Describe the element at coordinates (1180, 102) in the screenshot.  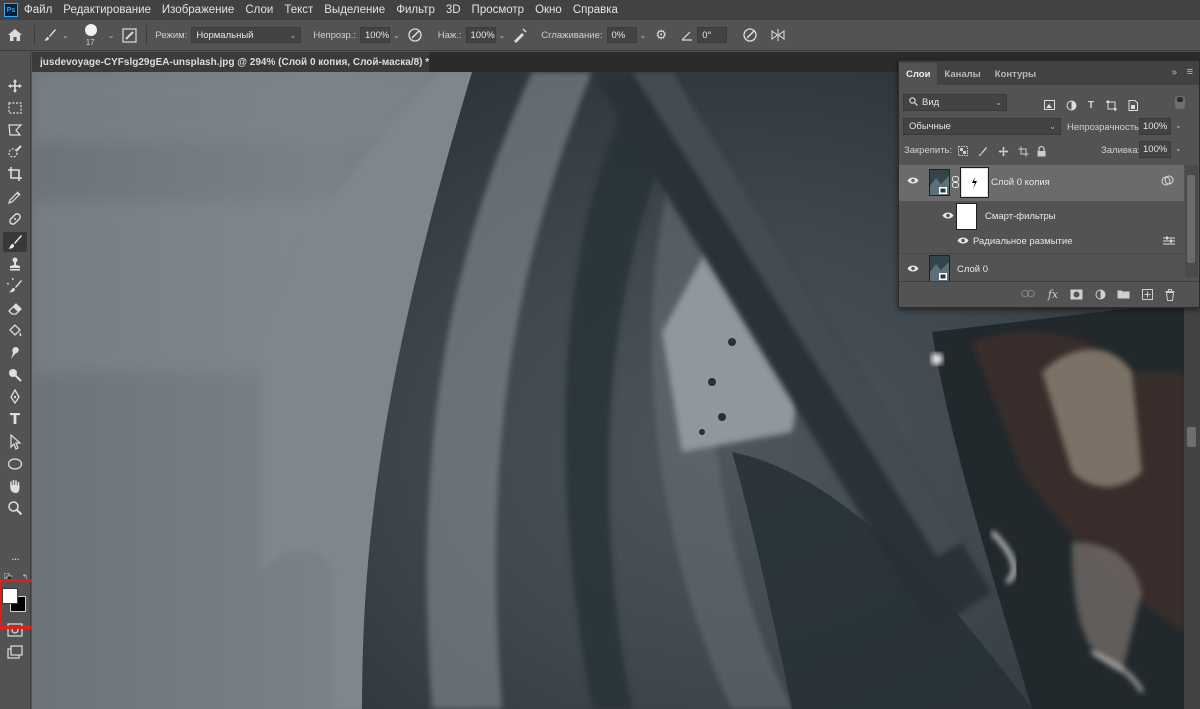
I see `filter-toggle-switch` at that location.